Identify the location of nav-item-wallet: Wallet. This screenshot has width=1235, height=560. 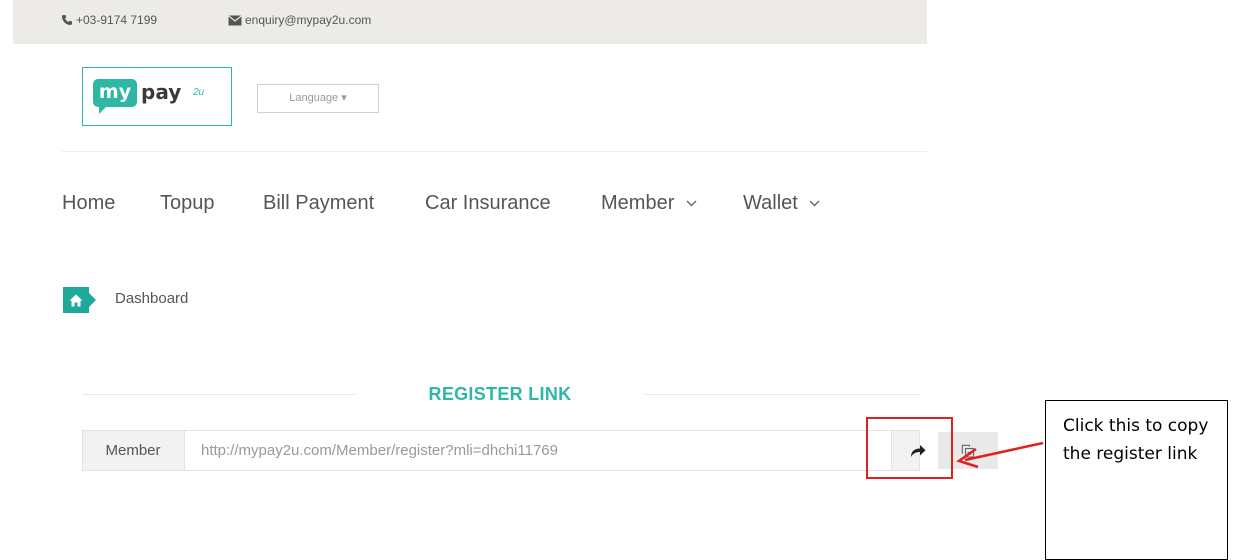
(781, 203).